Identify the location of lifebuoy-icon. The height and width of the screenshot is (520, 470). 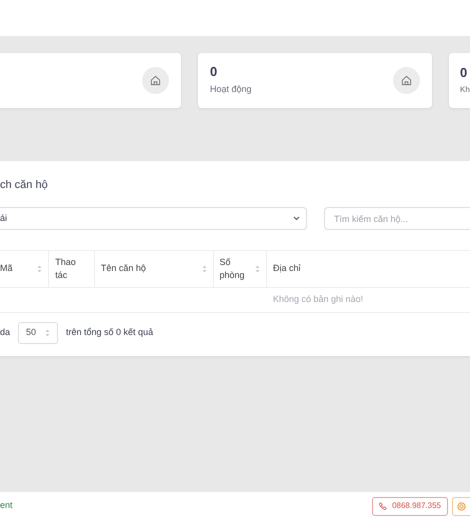
(461, 506).